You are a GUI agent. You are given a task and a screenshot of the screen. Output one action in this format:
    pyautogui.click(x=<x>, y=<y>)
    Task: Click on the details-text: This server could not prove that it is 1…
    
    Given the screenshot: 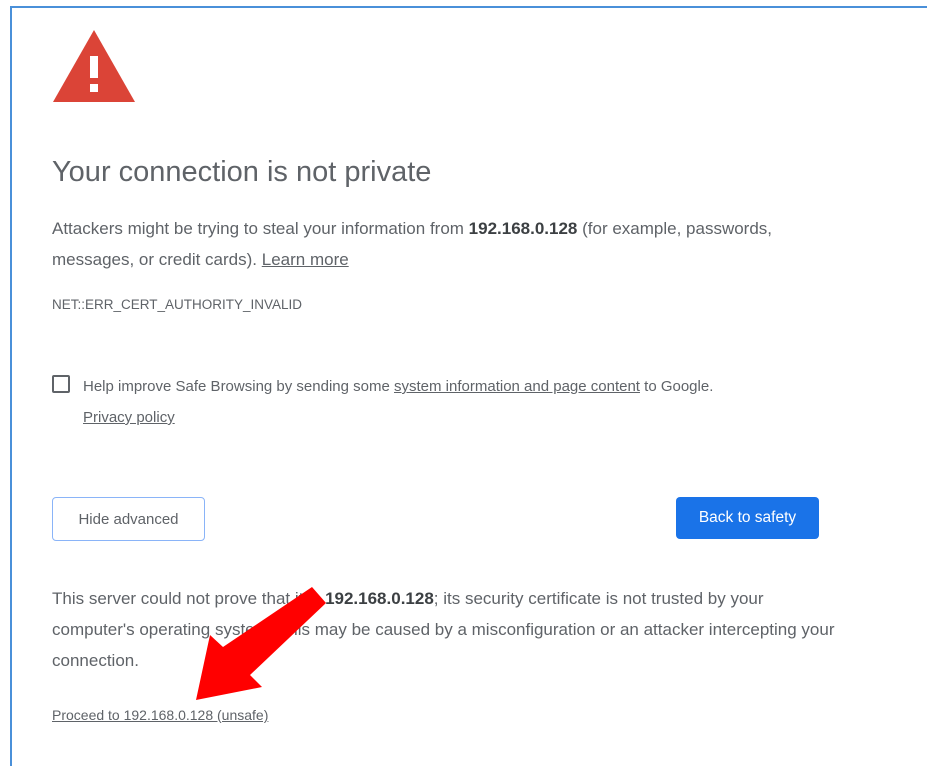 What is the action you would take?
    pyautogui.click(x=443, y=629)
    